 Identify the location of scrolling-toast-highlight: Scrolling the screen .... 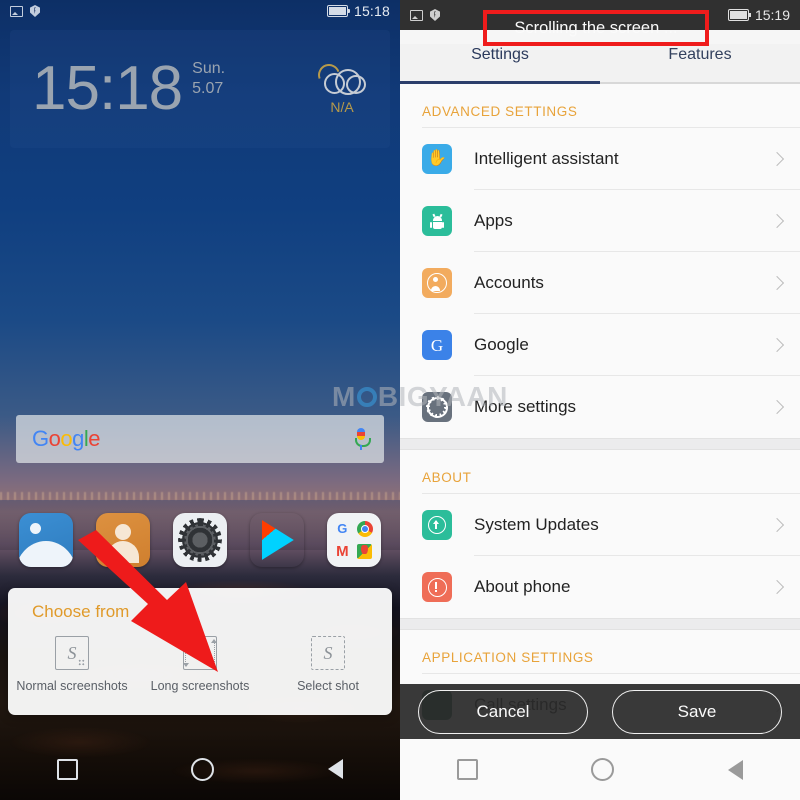
(596, 28).